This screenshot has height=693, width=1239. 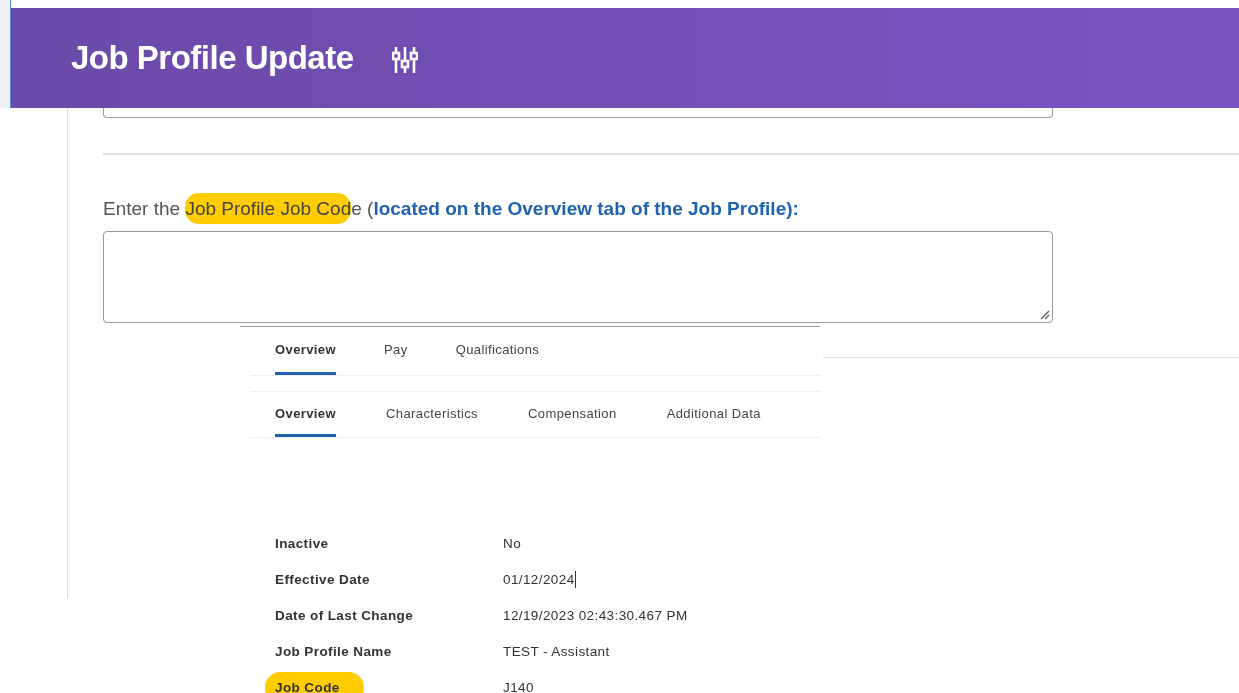 What do you see at coordinates (404, 60) in the screenshot?
I see `sliders-icon` at bounding box center [404, 60].